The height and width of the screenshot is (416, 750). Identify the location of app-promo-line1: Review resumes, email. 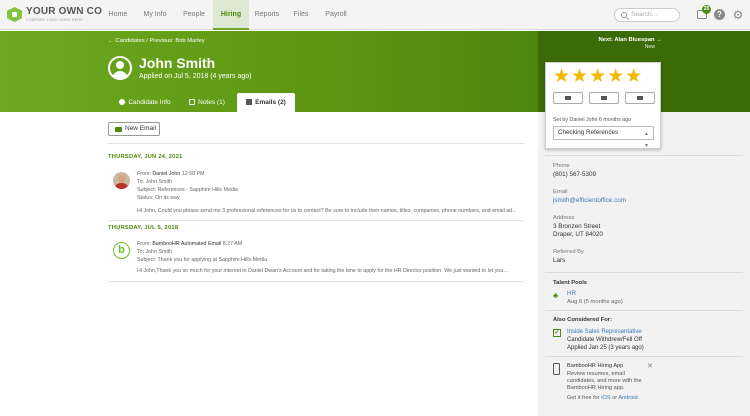
(596, 374).